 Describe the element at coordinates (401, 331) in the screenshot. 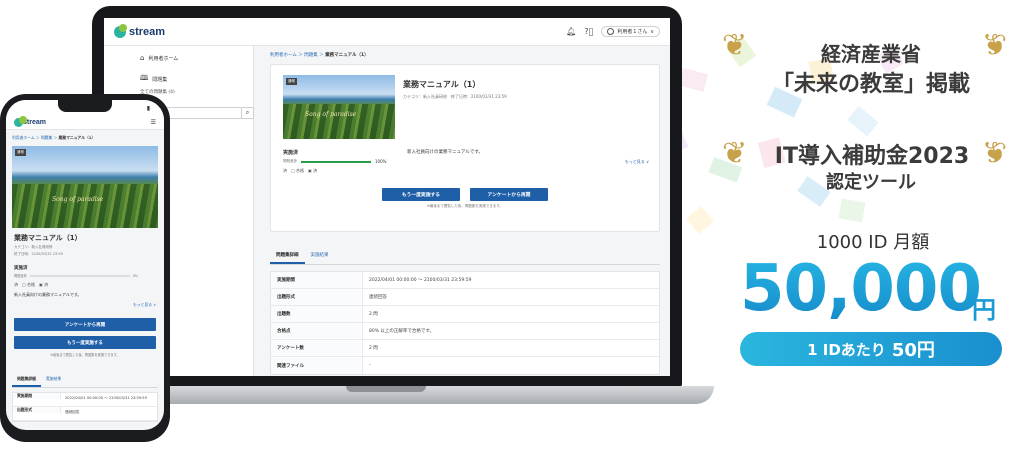

I see `row-value: 80% 以上の正解率で合格です。` at that location.